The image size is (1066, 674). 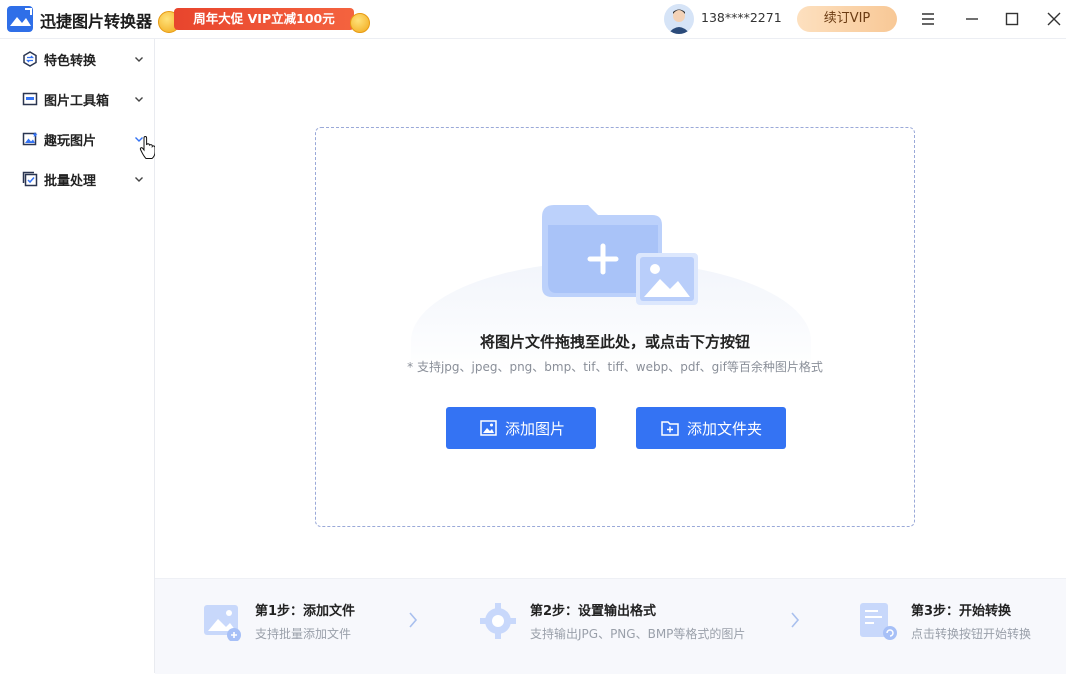 What do you see at coordinates (222, 623) in the screenshot?
I see `add-file-step-icon` at bounding box center [222, 623].